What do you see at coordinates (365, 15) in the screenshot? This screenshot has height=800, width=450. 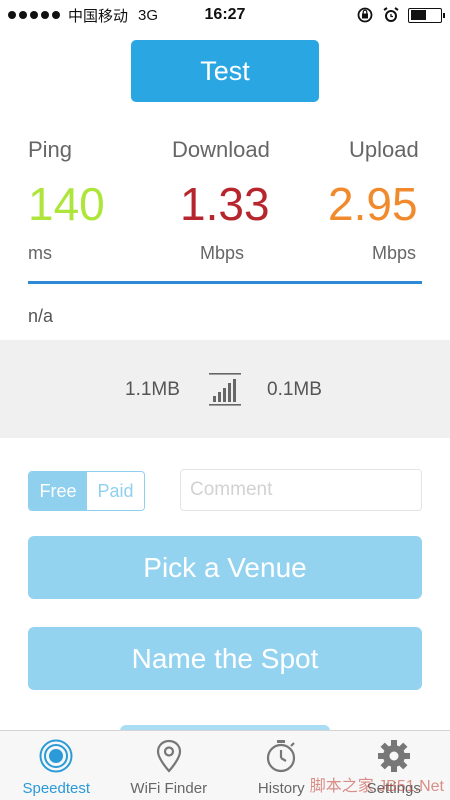 I see `rotation-lock-icon` at bounding box center [365, 15].